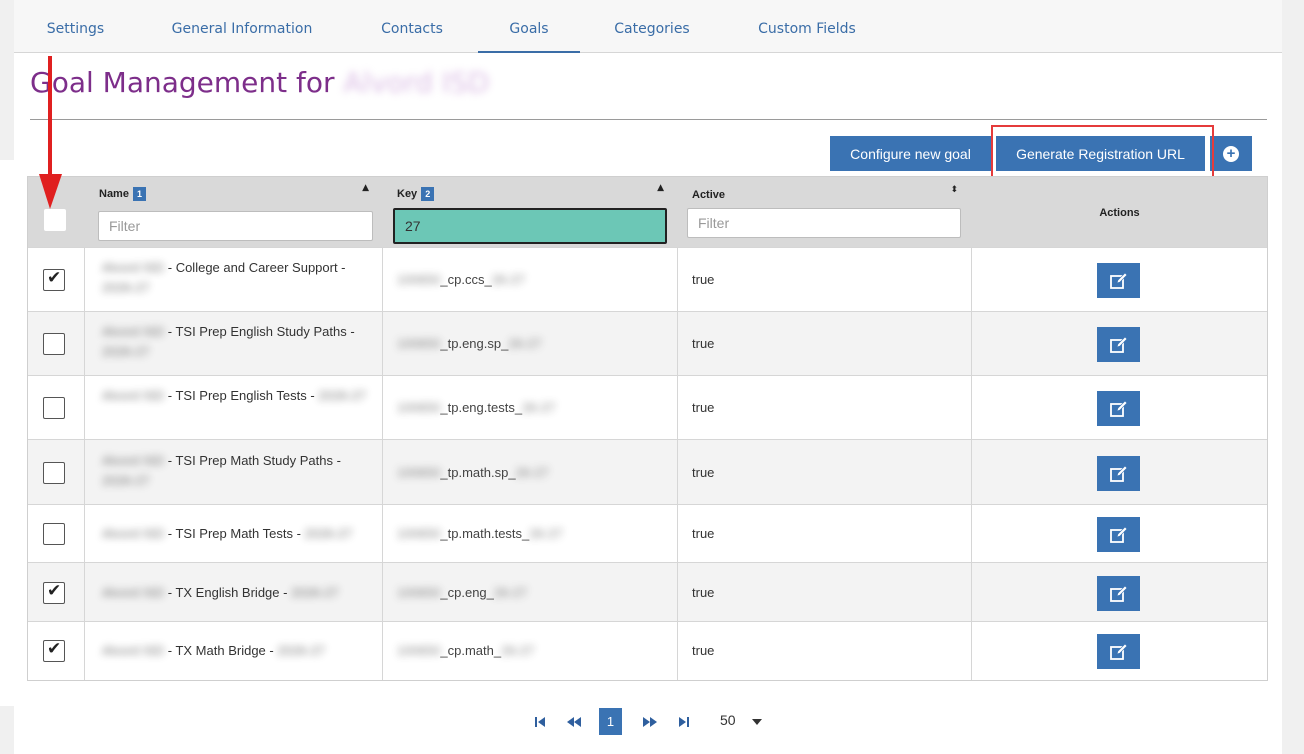  Describe the element at coordinates (684, 721) in the screenshot. I see `last-page-icon` at that location.